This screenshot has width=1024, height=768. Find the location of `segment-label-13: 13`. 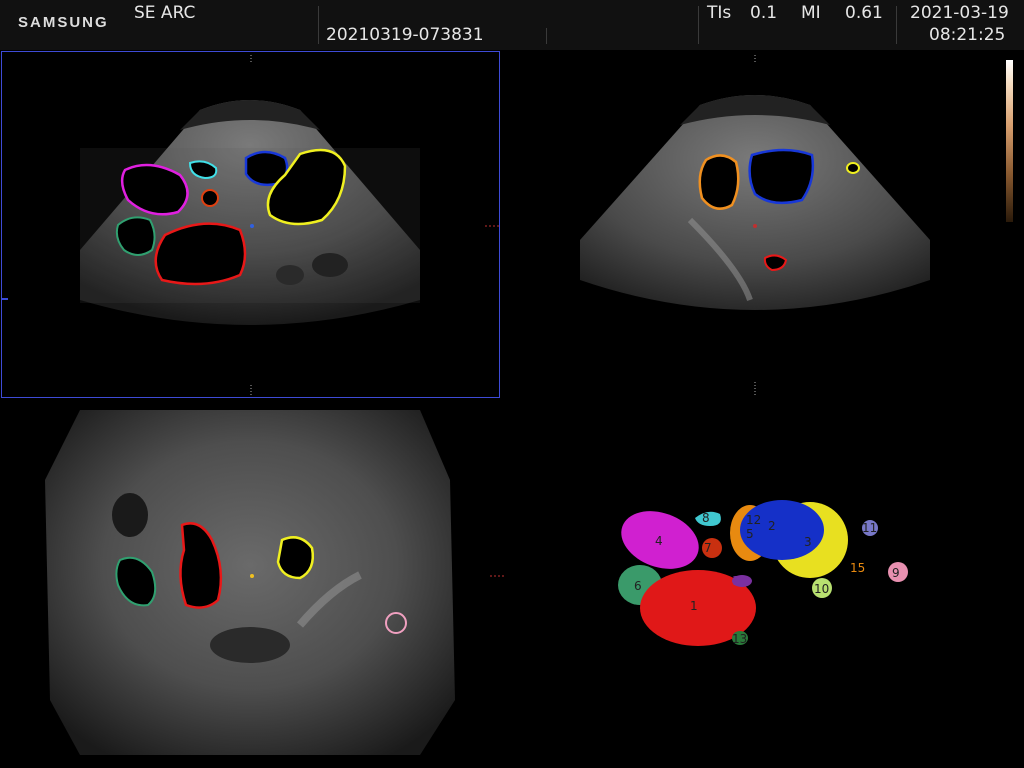

segment-label-13: 13 is located at coordinates (739, 639).